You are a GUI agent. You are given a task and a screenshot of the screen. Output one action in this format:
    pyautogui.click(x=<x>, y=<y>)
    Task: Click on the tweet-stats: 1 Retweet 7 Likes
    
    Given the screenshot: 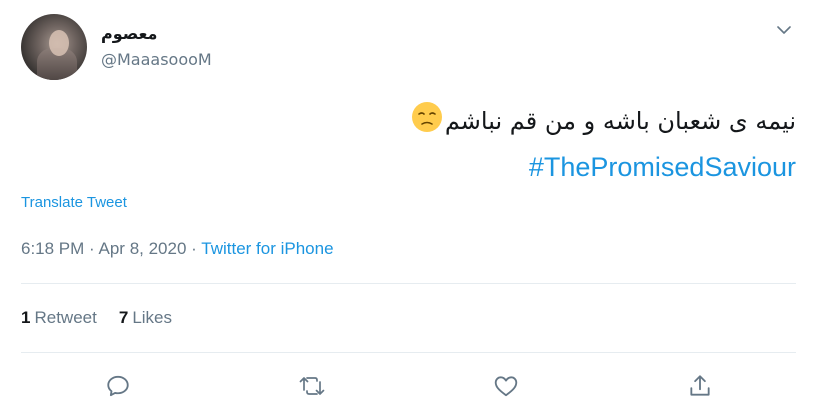 What is the action you would take?
    pyautogui.click(x=96, y=318)
    